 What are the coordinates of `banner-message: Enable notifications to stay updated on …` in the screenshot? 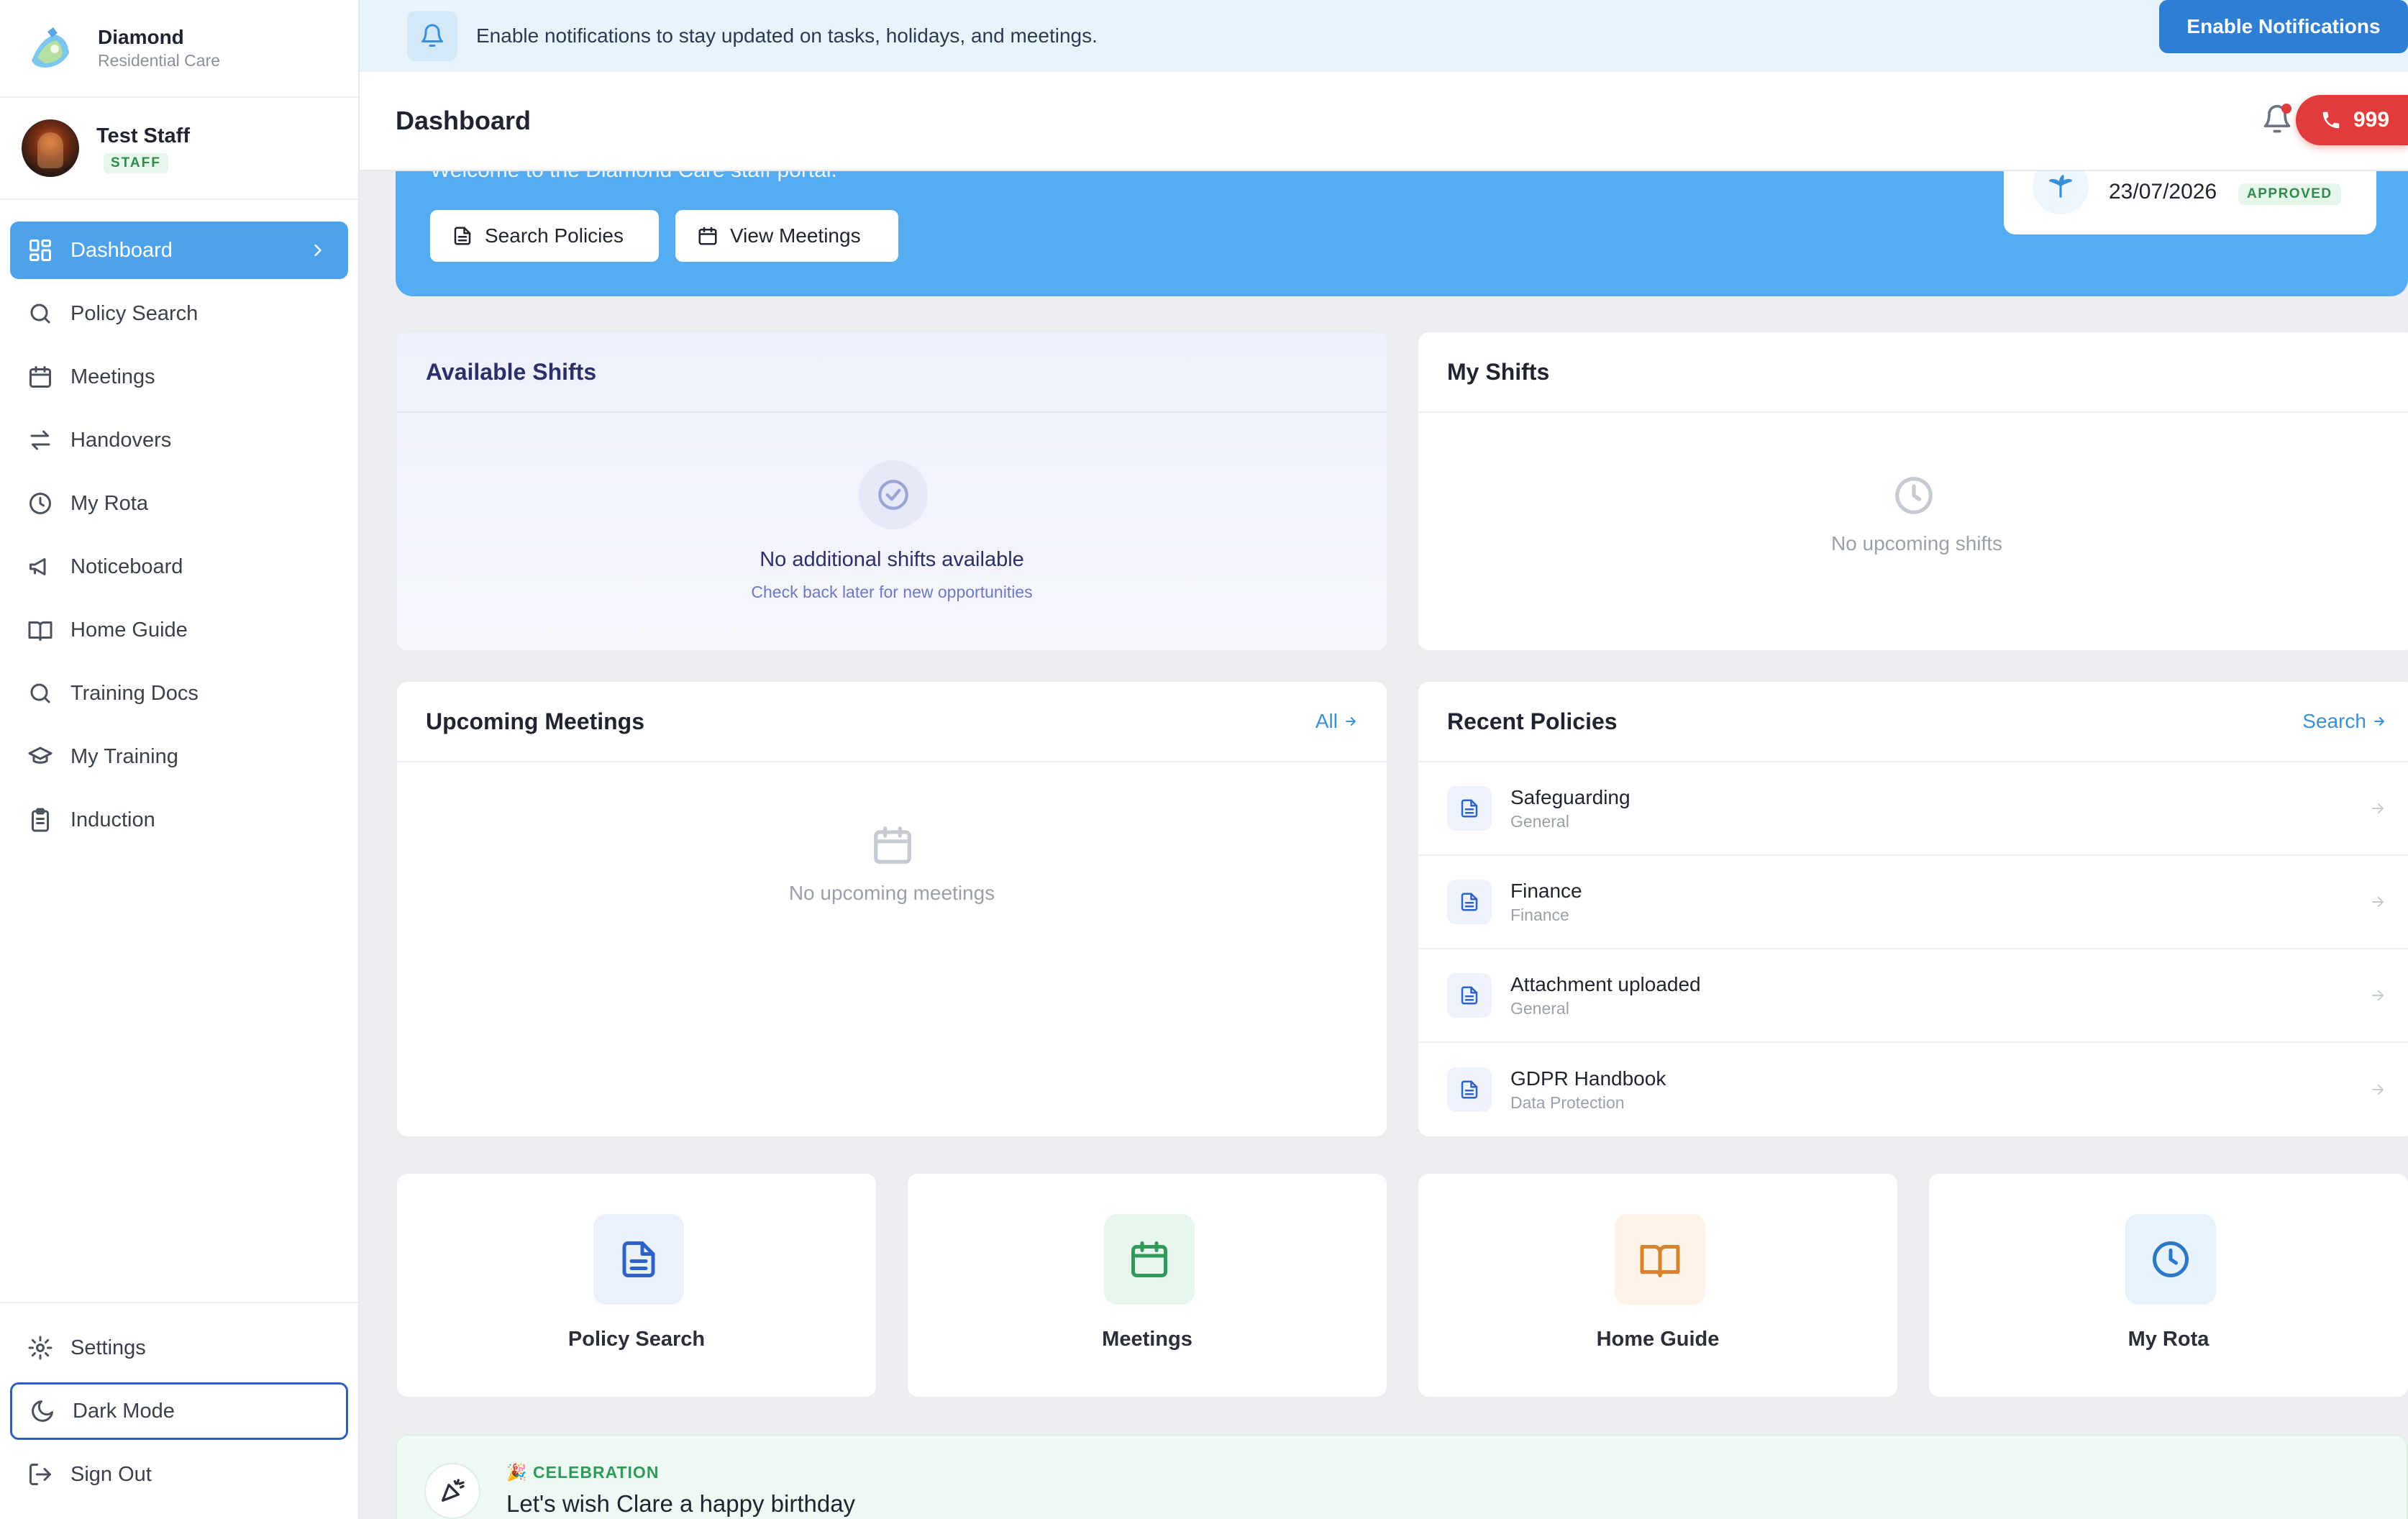 It's located at (787, 35).